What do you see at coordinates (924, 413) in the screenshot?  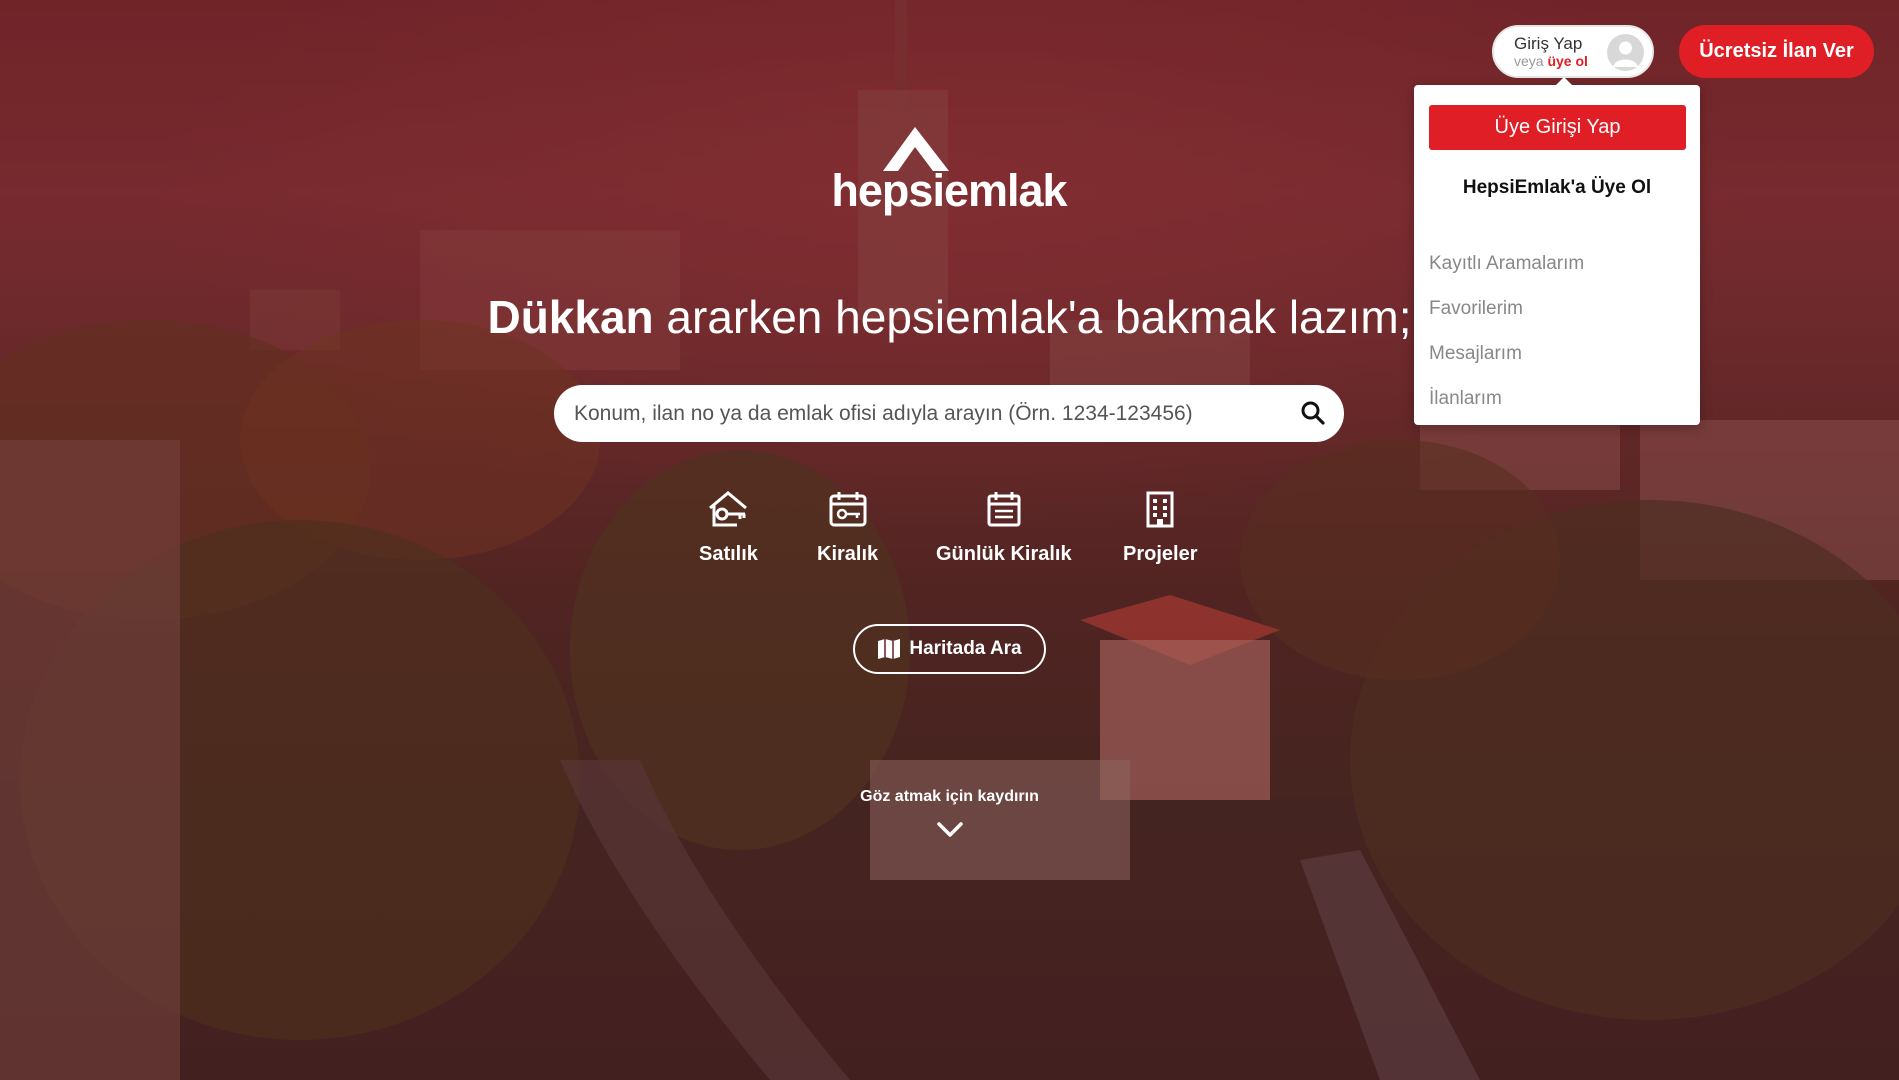 I see `search-input` at bounding box center [924, 413].